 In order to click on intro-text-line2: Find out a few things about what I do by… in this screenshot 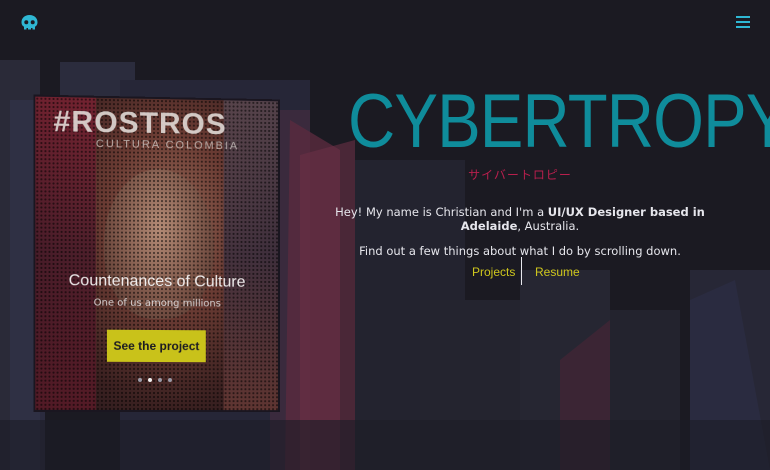, I will do `click(520, 251)`.